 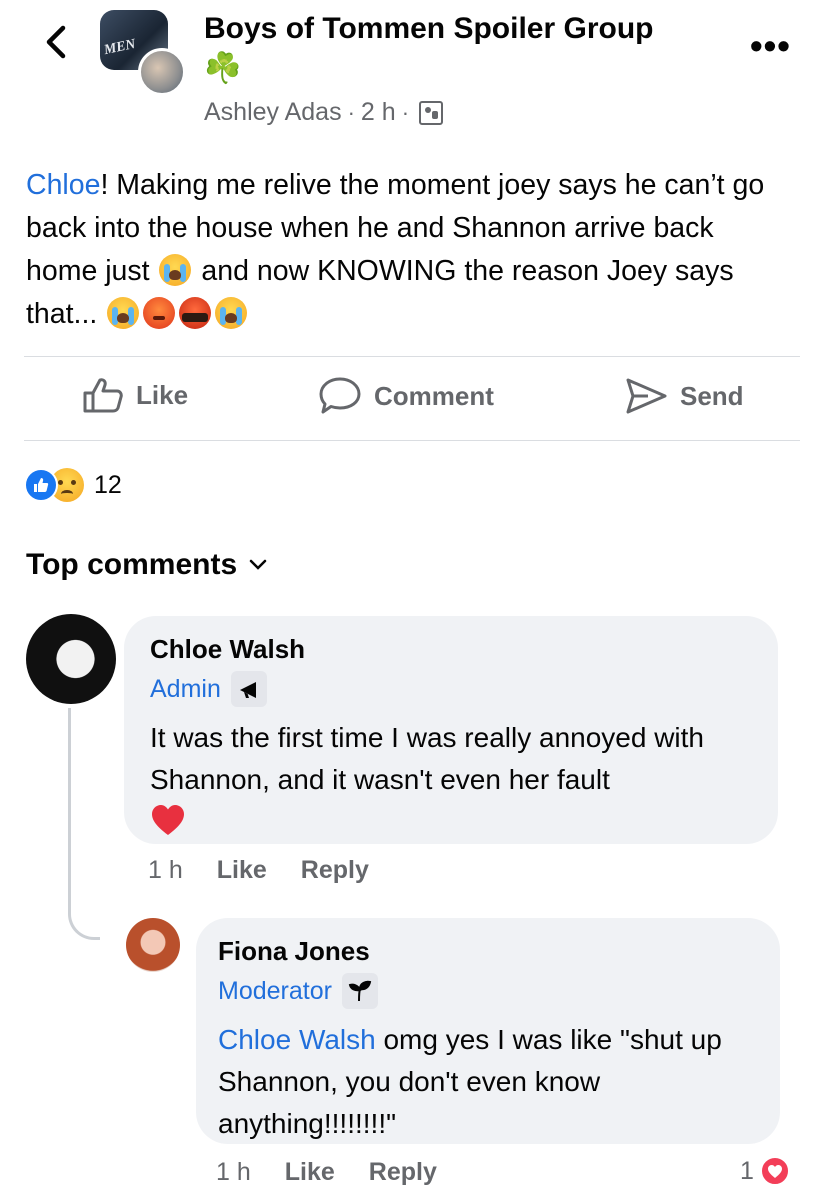 What do you see at coordinates (71, 659) in the screenshot?
I see `commenter-avatar` at bounding box center [71, 659].